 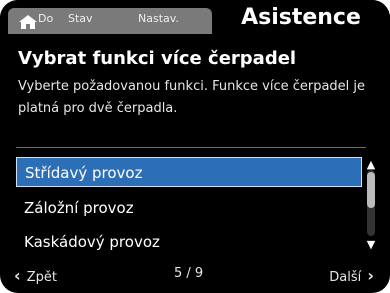 I want to click on tab-settings: Nastav., so click(x=158, y=18).